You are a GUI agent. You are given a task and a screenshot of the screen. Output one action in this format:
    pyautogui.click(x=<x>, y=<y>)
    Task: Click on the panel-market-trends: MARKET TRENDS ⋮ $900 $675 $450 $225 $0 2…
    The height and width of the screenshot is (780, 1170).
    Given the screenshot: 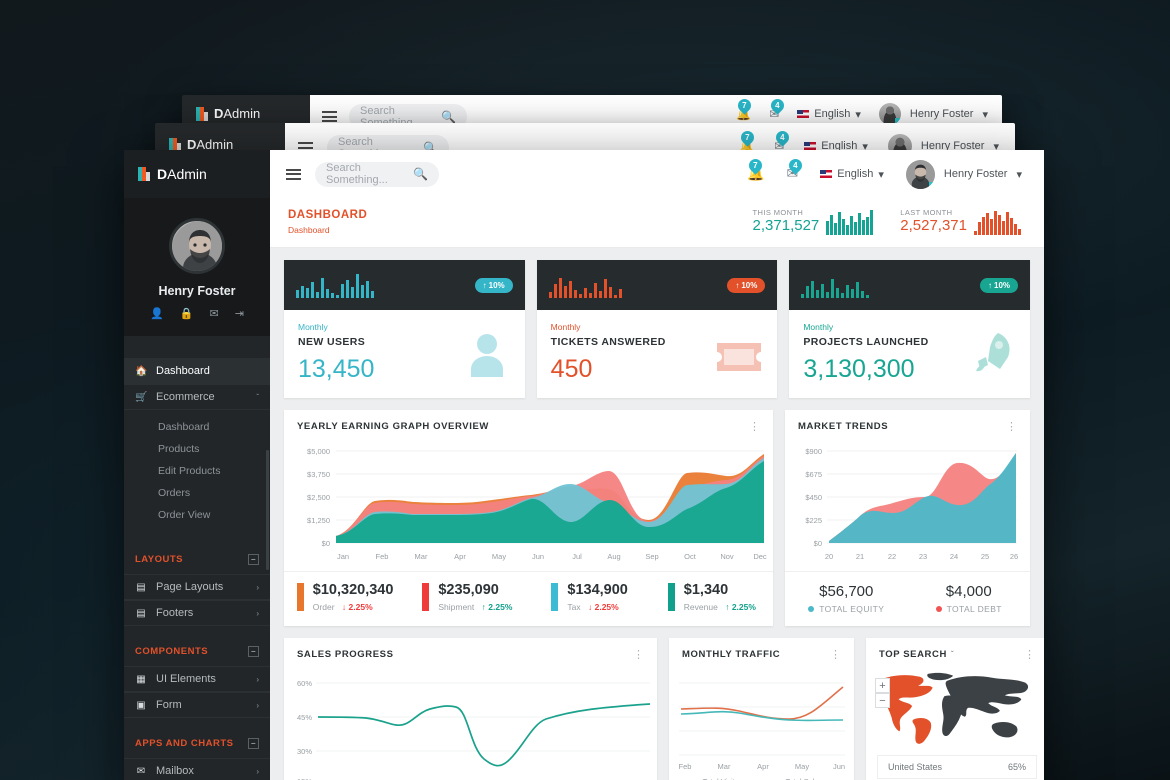 What is the action you would take?
    pyautogui.click(x=907, y=518)
    